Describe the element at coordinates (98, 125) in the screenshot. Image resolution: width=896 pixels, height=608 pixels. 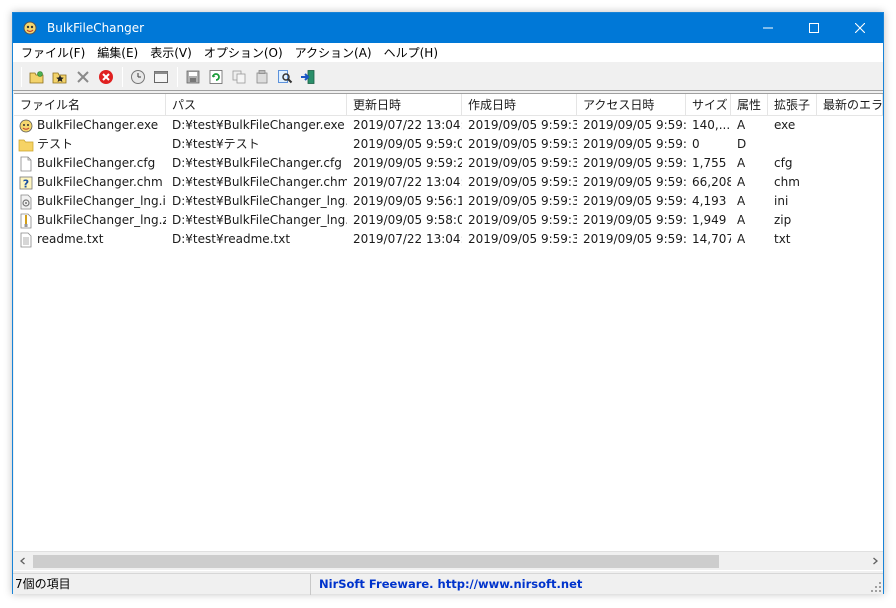
I see `filename-label: BulkFileChanger.exe` at that location.